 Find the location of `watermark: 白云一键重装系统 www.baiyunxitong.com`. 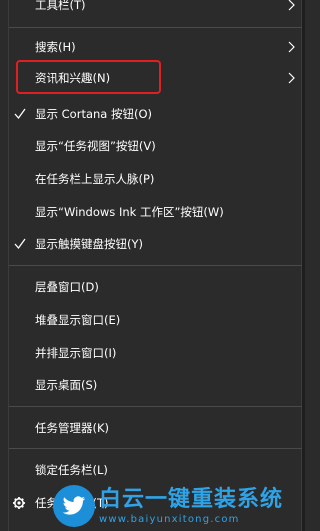

watermark: 白云一键重装系统 www.baiyunxitong.com is located at coordinates (178, 505).